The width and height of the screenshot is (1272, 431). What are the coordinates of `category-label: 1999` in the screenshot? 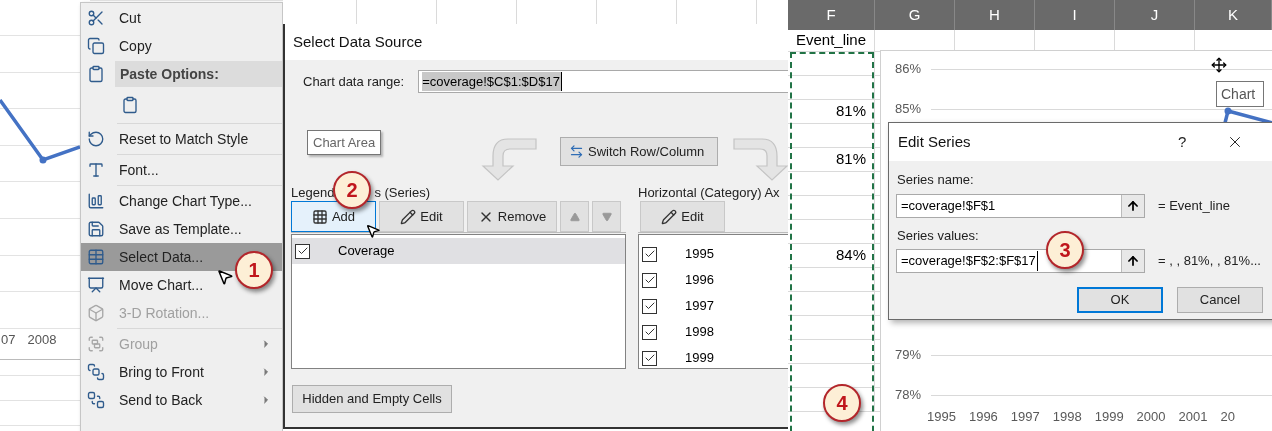 It's located at (699, 358).